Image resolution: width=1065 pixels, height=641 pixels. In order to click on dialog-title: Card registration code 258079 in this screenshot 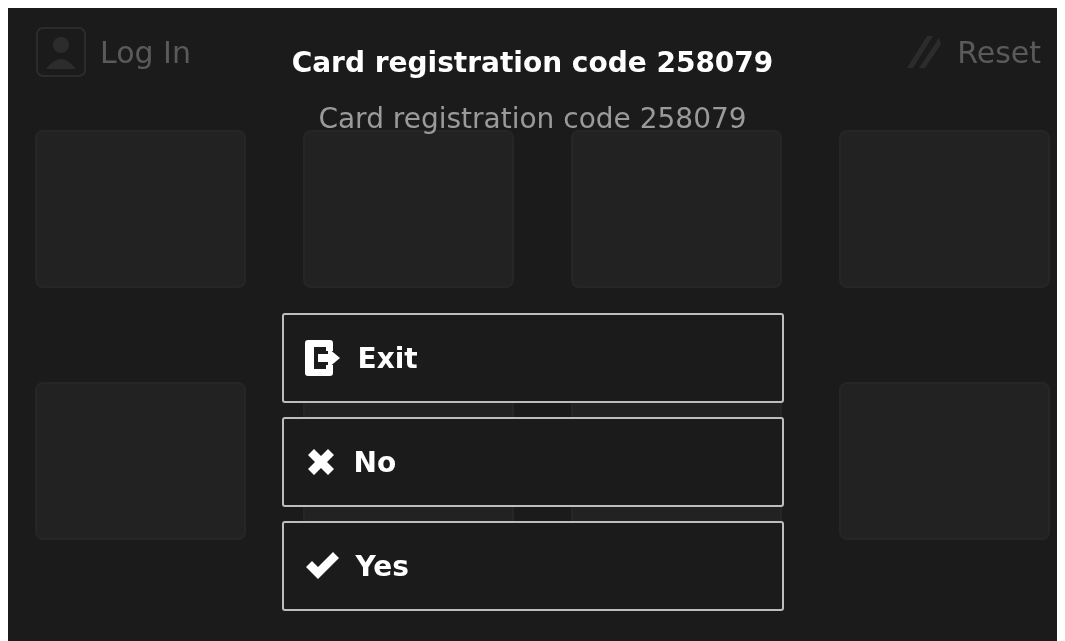, I will do `click(532, 63)`.